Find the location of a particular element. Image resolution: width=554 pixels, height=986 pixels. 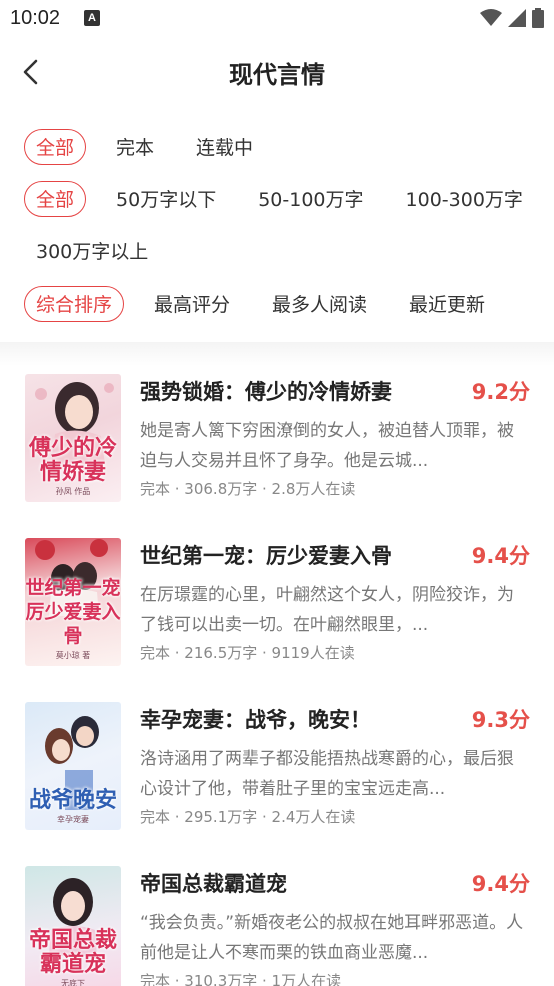

battery-icon is located at coordinates (538, 18).